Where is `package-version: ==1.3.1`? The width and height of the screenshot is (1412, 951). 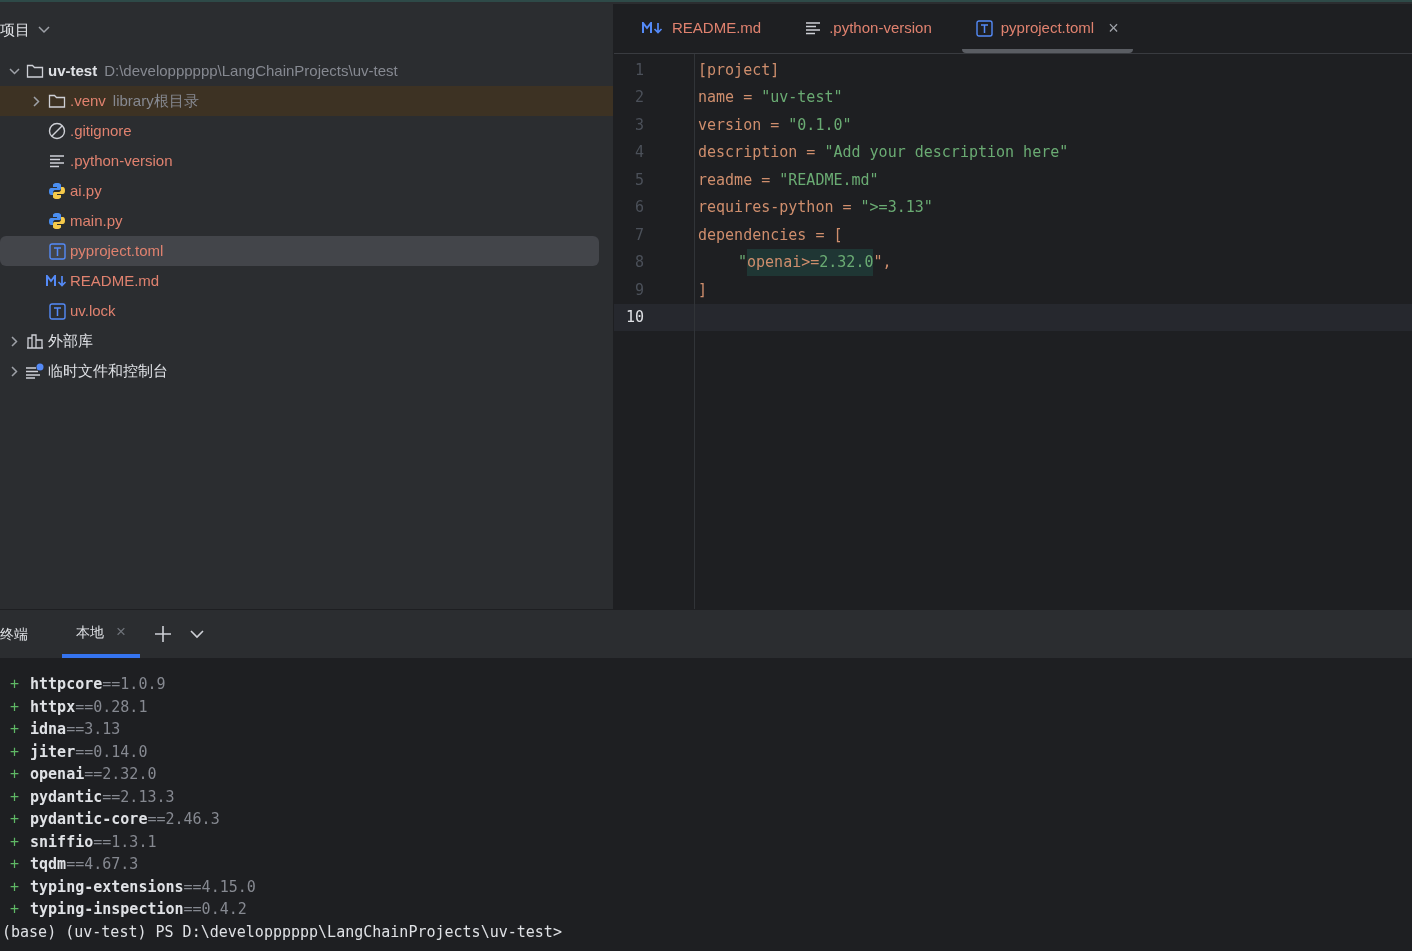
package-version: ==1.3.1 is located at coordinates (125, 842).